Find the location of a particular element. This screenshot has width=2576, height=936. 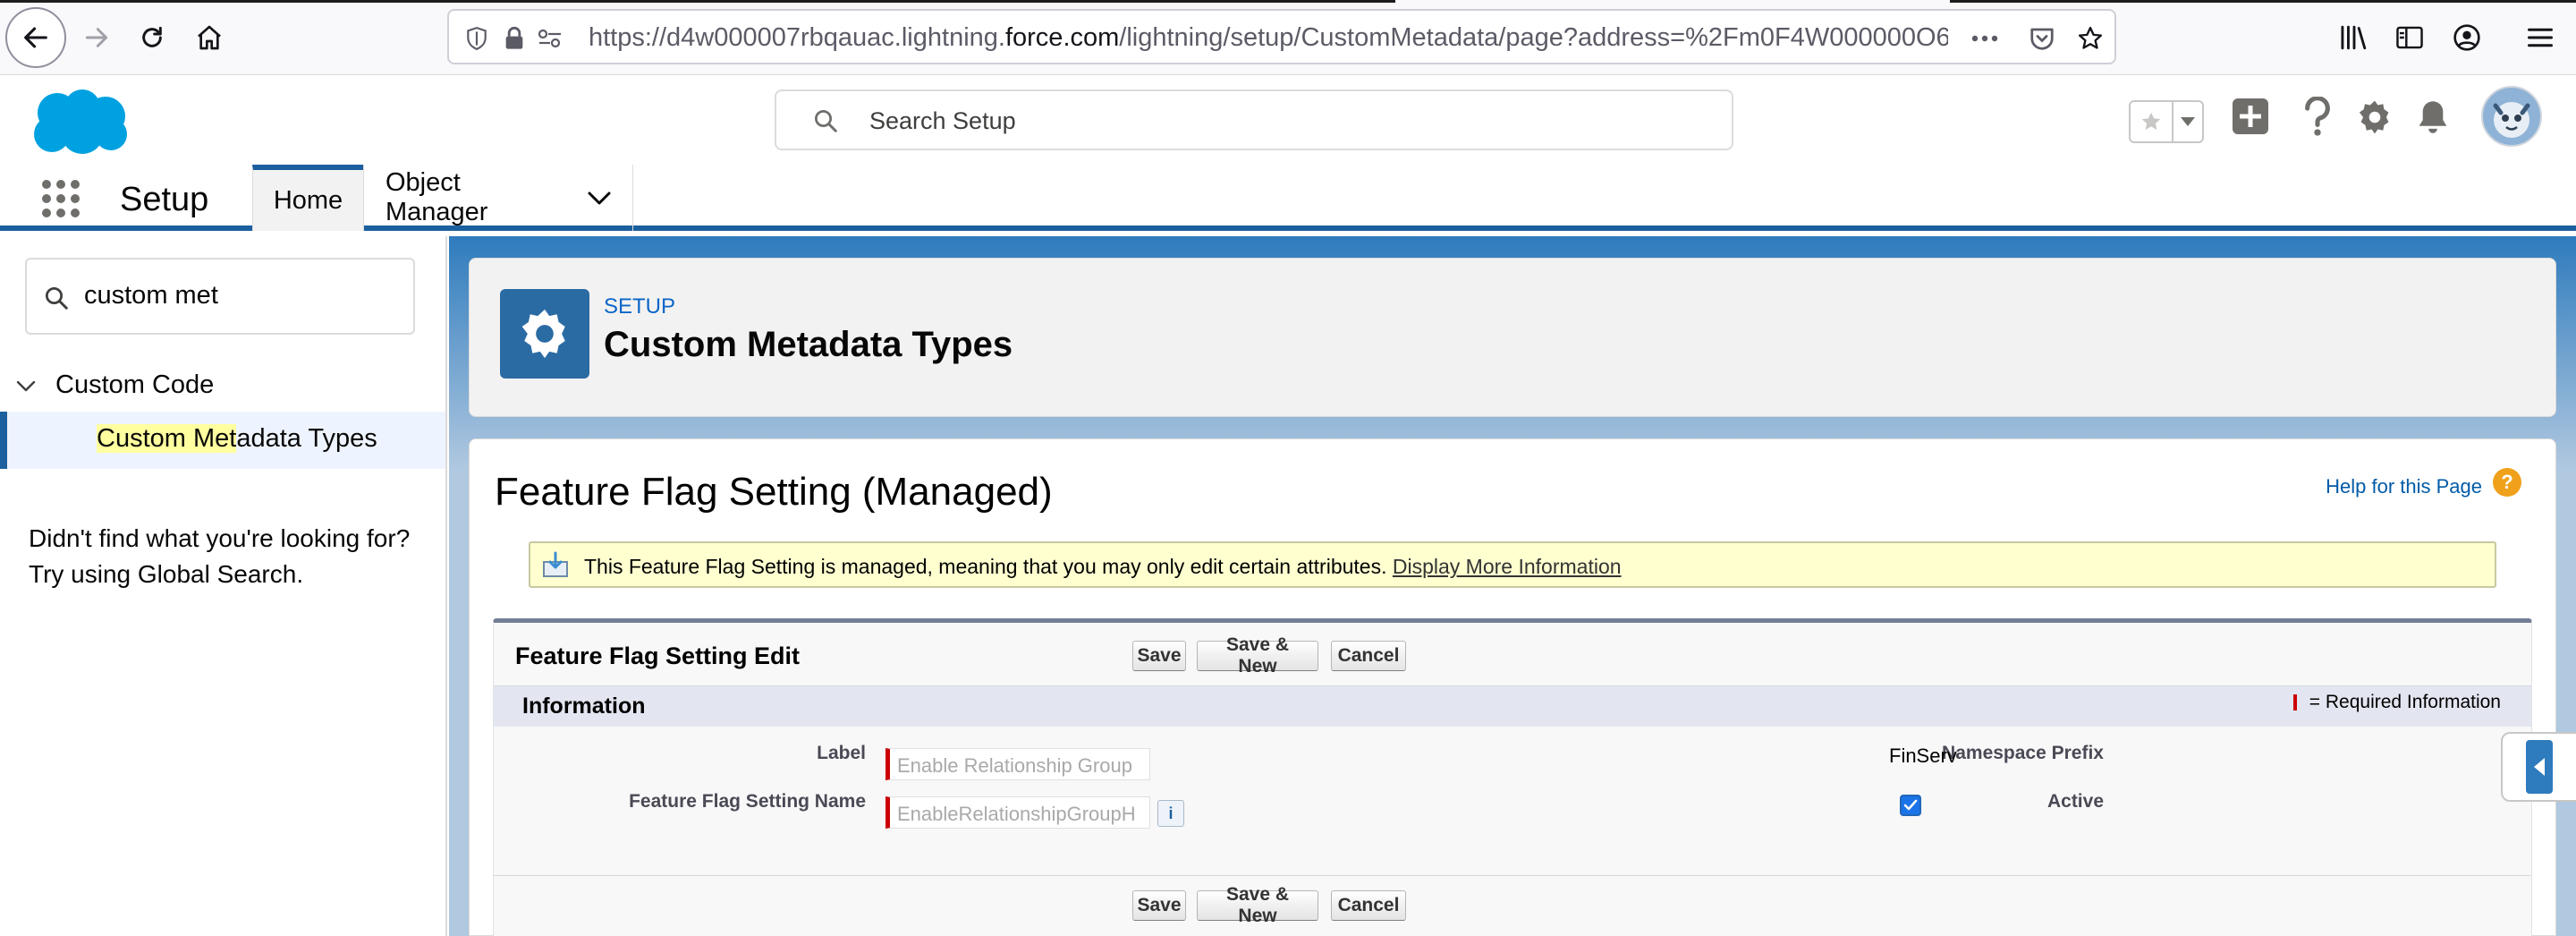

edit-form-title: Feature Flag Setting Edit is located at coordinates (658, 656).